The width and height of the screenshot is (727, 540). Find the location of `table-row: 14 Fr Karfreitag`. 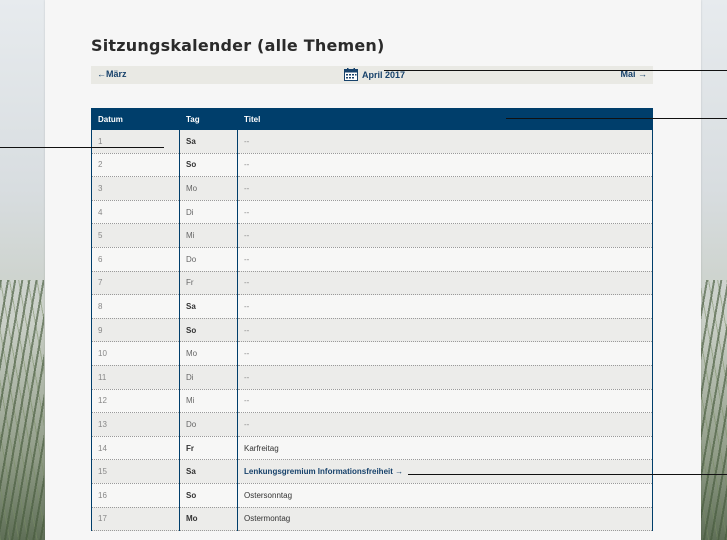

table-row: 14 Fr Karfreitag is located at coordinates (372, 448).